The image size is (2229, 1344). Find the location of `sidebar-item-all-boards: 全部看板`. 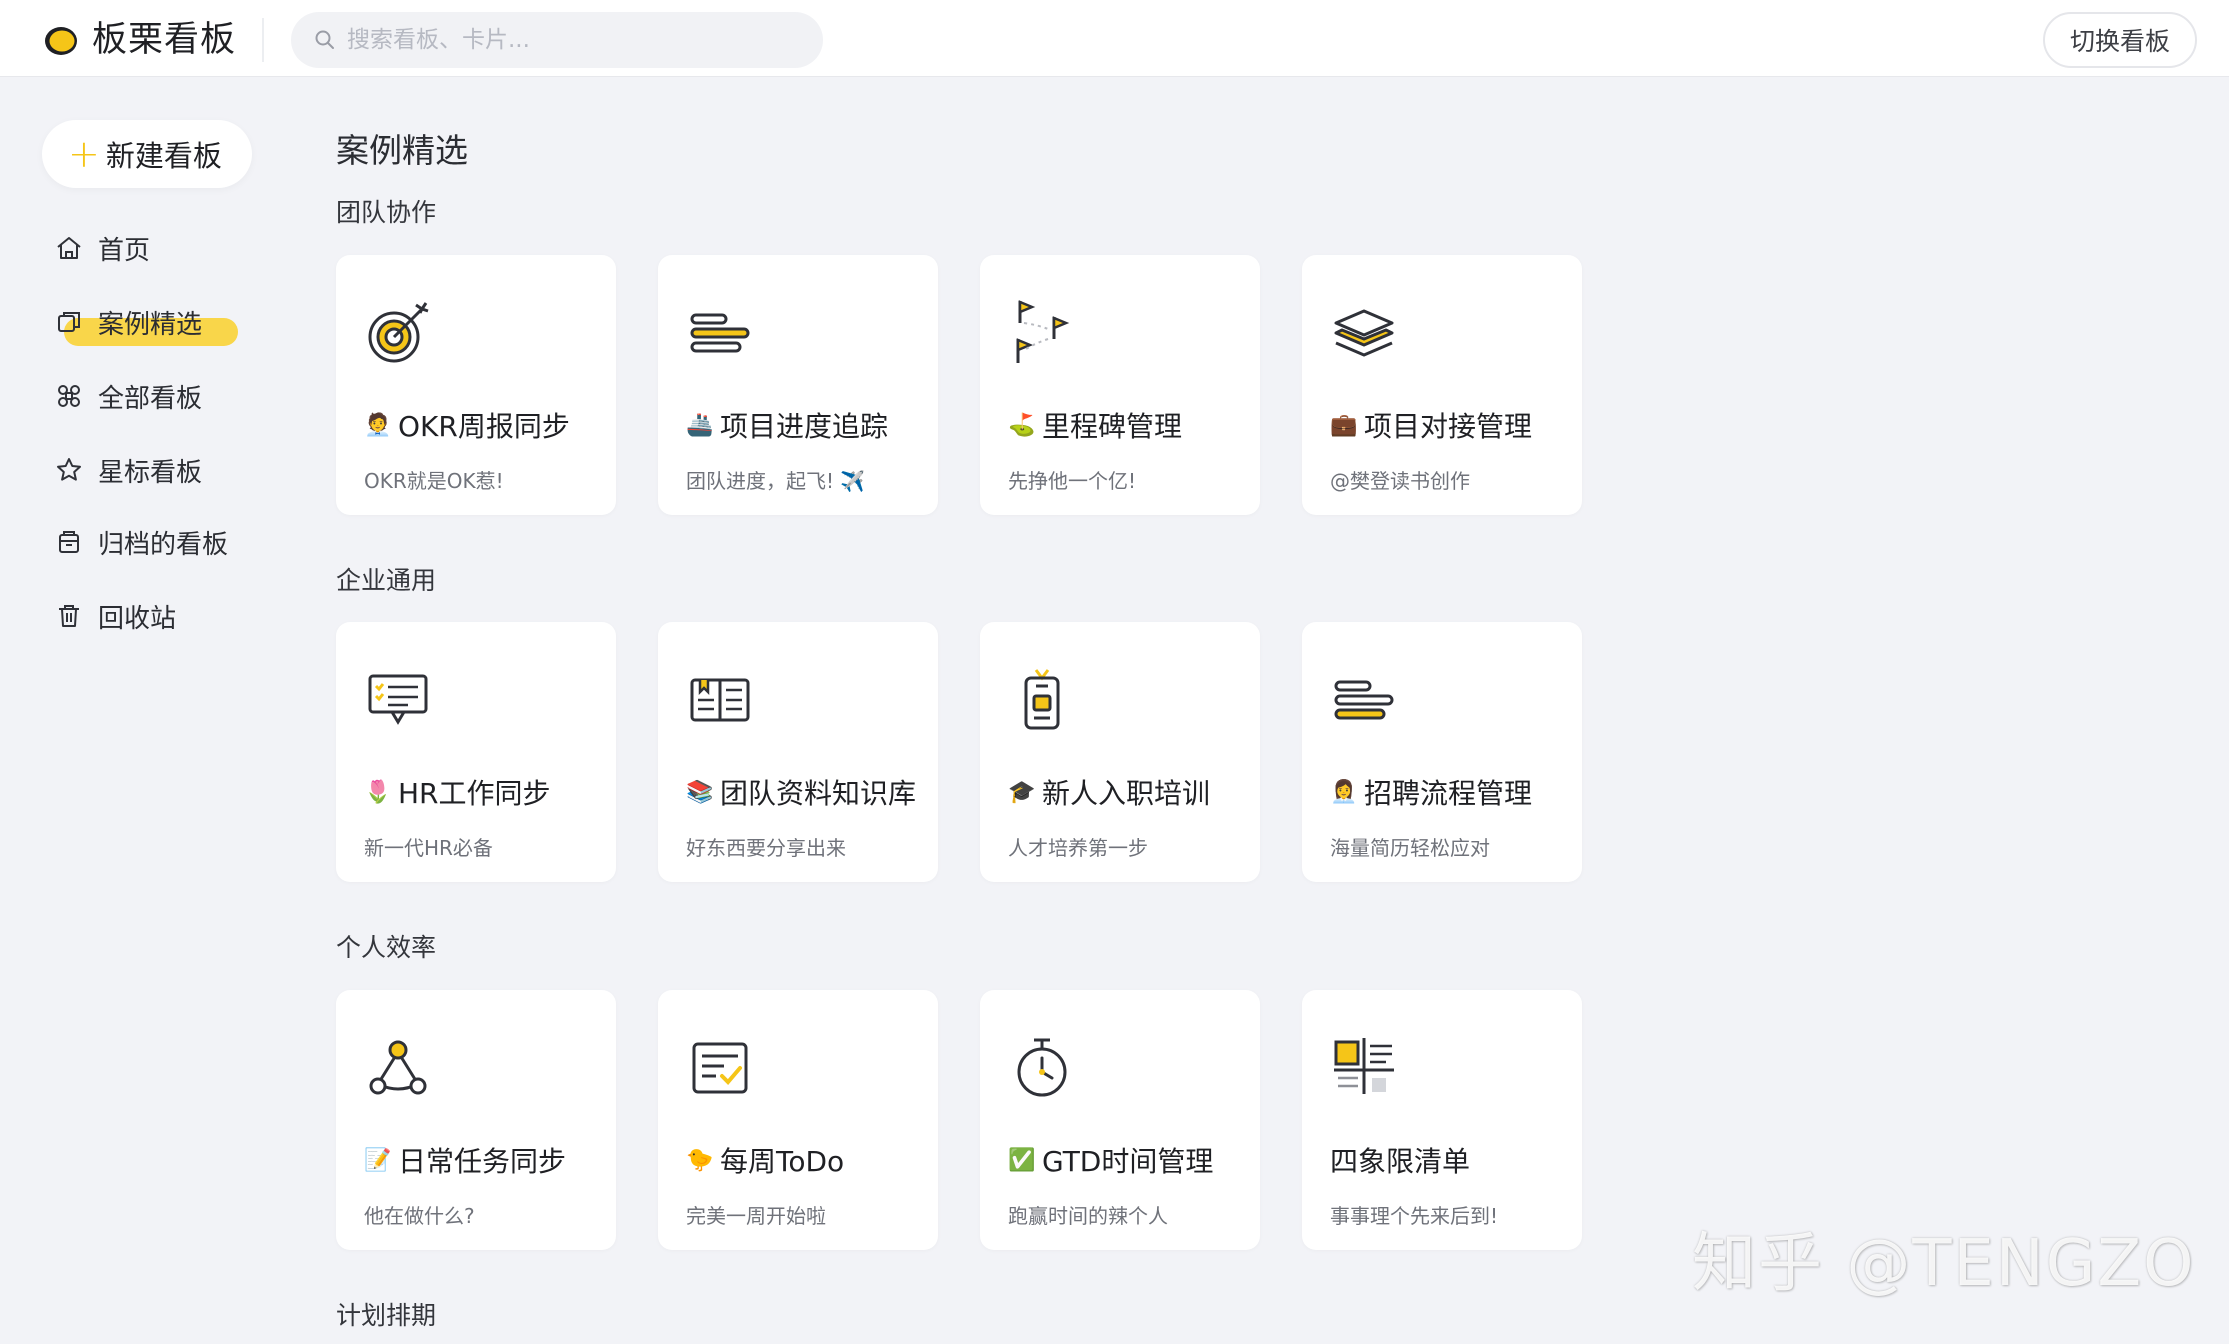

sidebar-item-all-boards: 全部看板 is located at coordinates (128, 396).